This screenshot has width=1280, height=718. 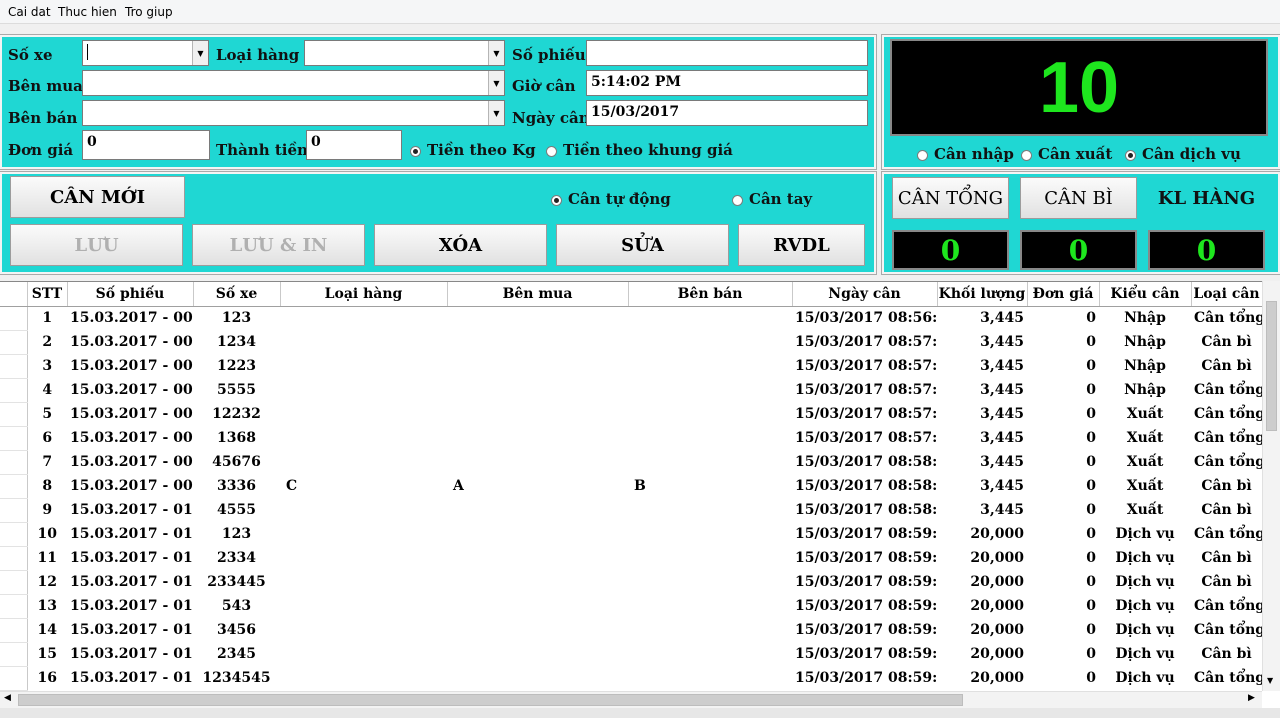 What do you see at coordinates (1078, 198) in the screenshot?
I see `can-bi-button: CÂN BÌ` at bounding box center [1078, 198].